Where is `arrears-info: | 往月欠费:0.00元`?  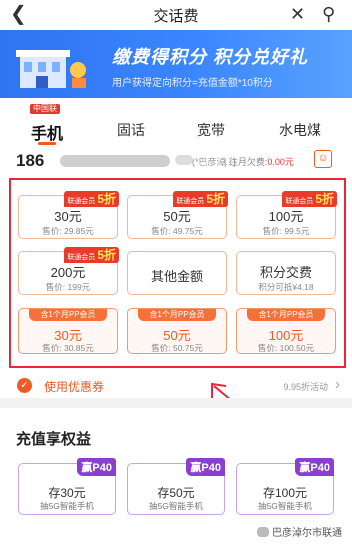 arrears-info: | 往月欠费:0.00元 is located at coordinates (259, 161).